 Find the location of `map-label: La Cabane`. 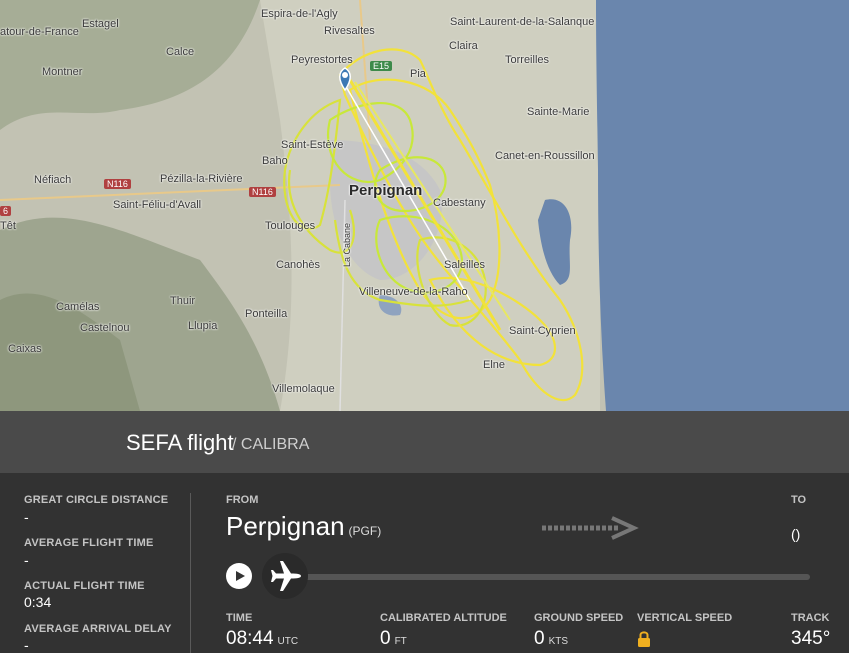

map-label: La Cabane is located at coordinates (347, 245).